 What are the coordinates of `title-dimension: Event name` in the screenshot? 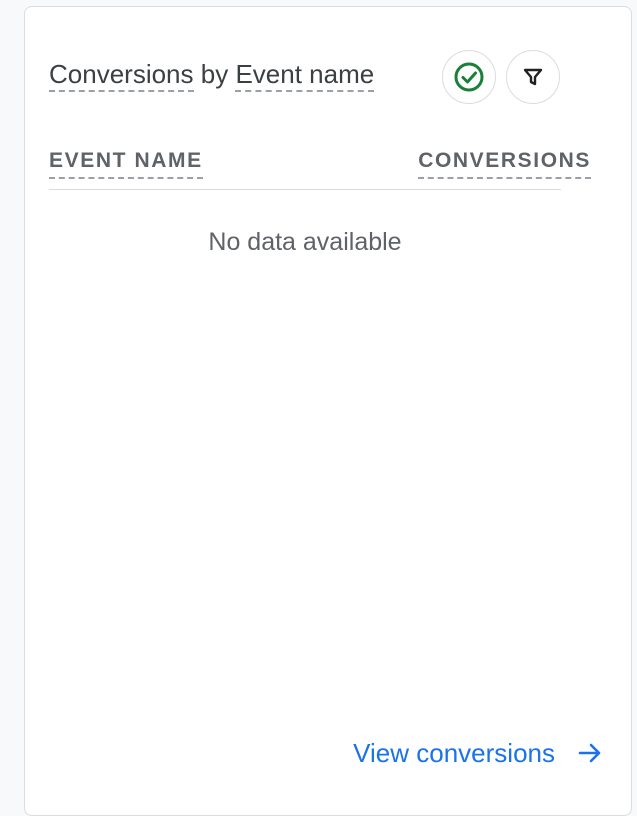 It's located at (305, 75).